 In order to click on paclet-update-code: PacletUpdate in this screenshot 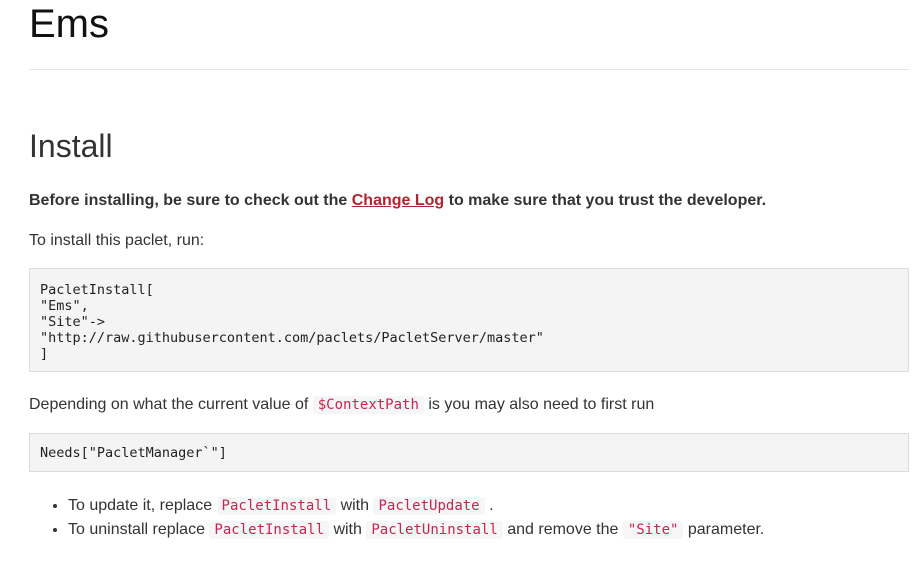, I will do `click(429, 506)`.